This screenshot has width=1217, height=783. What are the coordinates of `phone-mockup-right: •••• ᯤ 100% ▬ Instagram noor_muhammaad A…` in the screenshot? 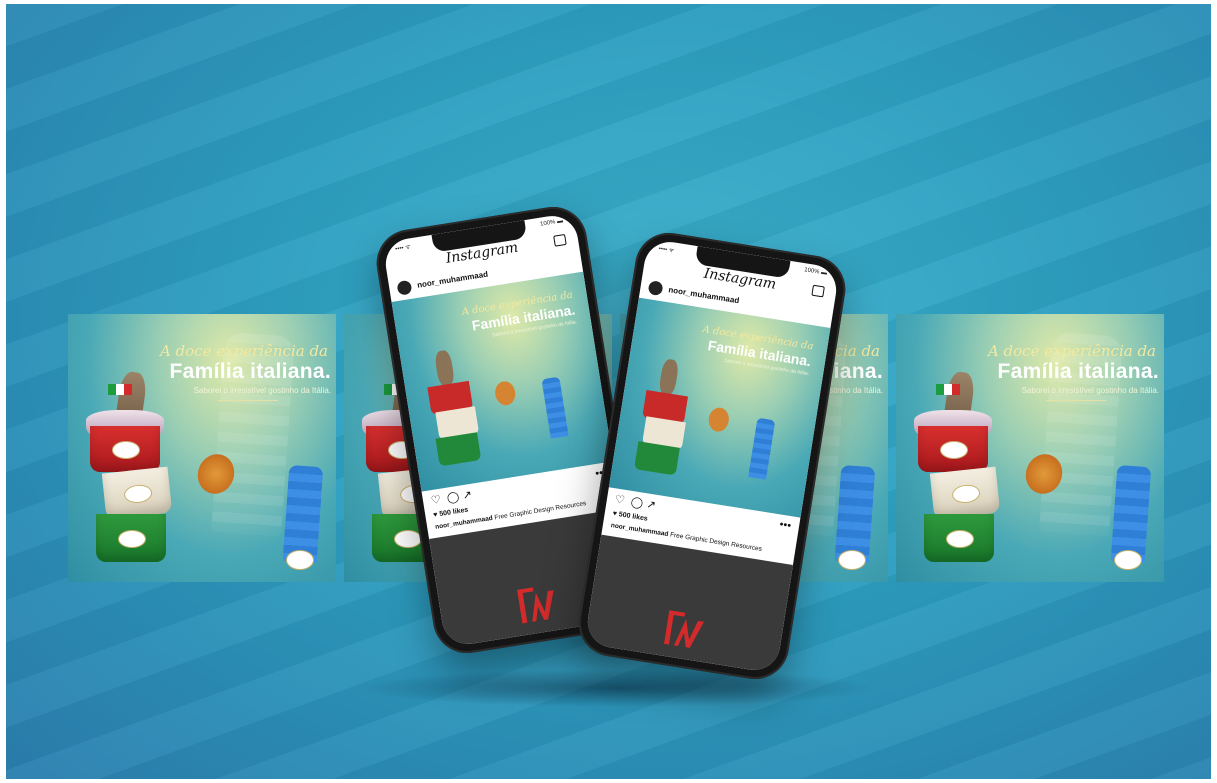 It's located at (712, 456).